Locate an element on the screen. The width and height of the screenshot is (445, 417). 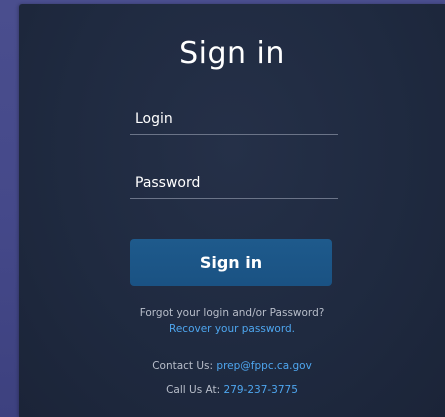
call-line: Call Us At: 279-237-3775 is located at coordinates (232, 390).